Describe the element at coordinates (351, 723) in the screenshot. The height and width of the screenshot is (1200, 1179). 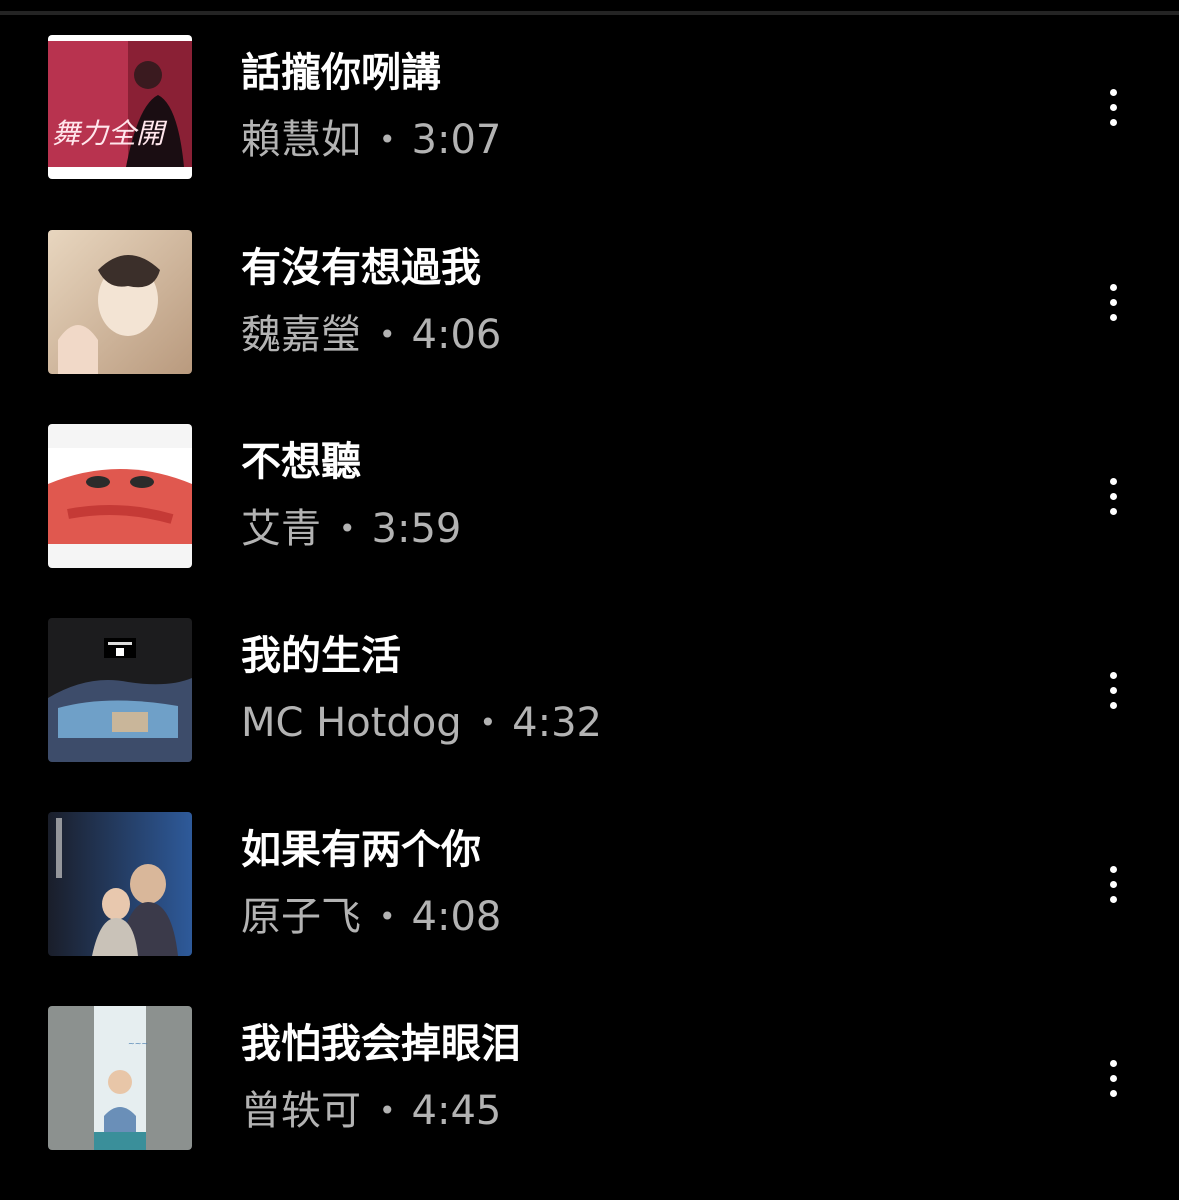
I see `artist-name: MC Hotdog` at that location.